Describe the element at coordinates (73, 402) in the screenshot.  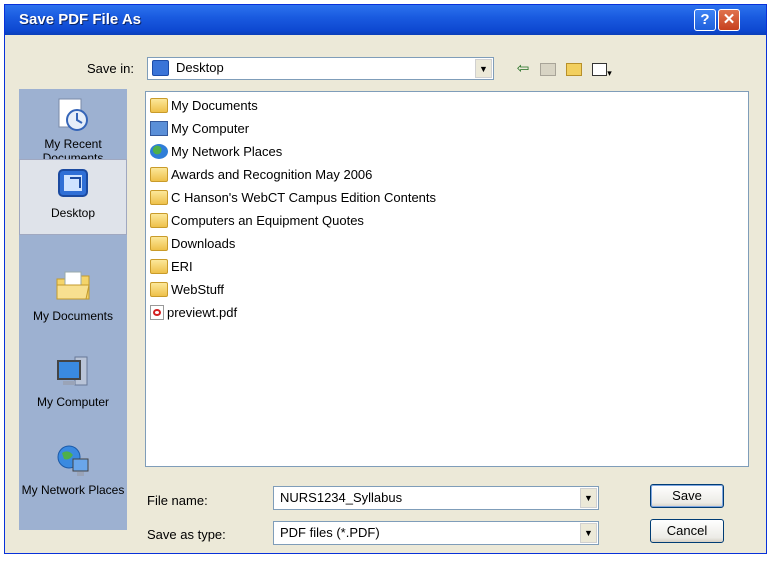
I see `place-label: My Computer` at that location.